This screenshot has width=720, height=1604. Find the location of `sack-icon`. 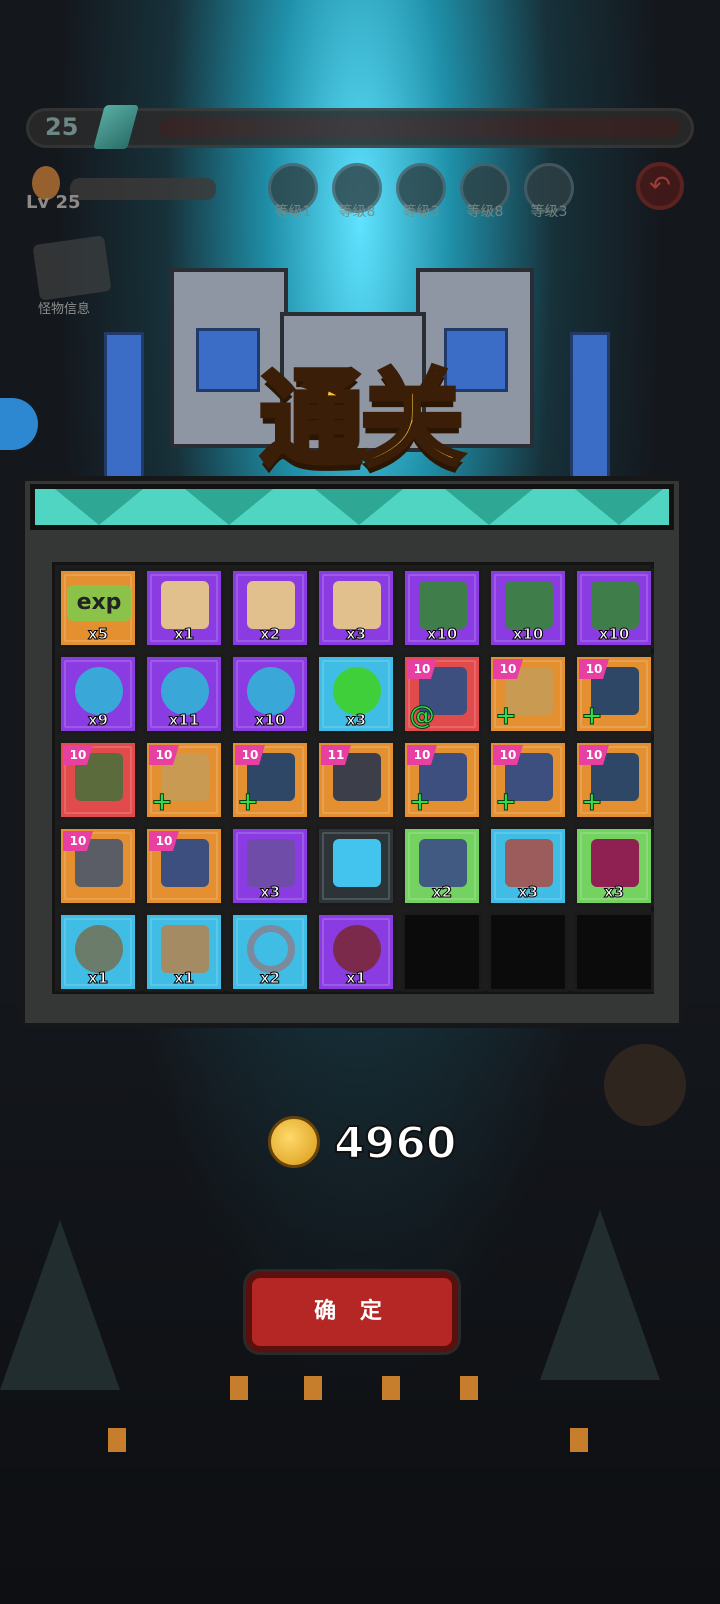

sack-icon is located at coordinates (185, 949).